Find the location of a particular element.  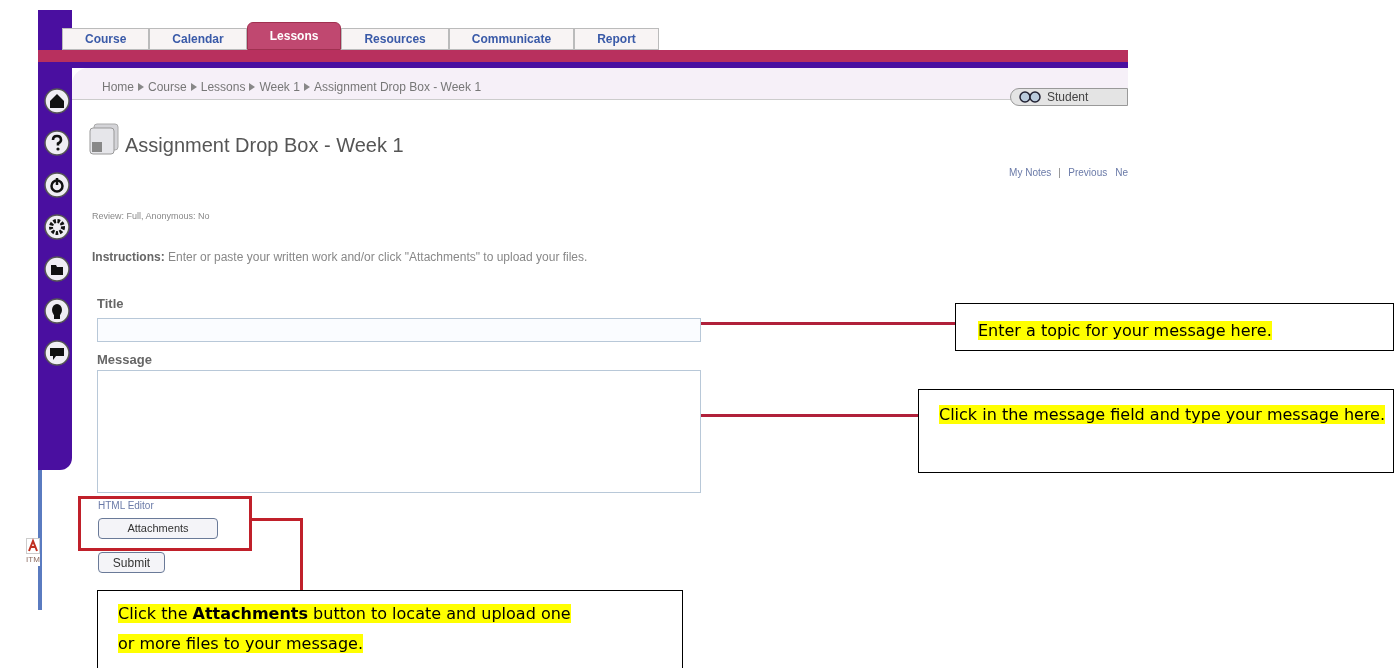

nav-tab: Report is located at coordinates (616, 39).